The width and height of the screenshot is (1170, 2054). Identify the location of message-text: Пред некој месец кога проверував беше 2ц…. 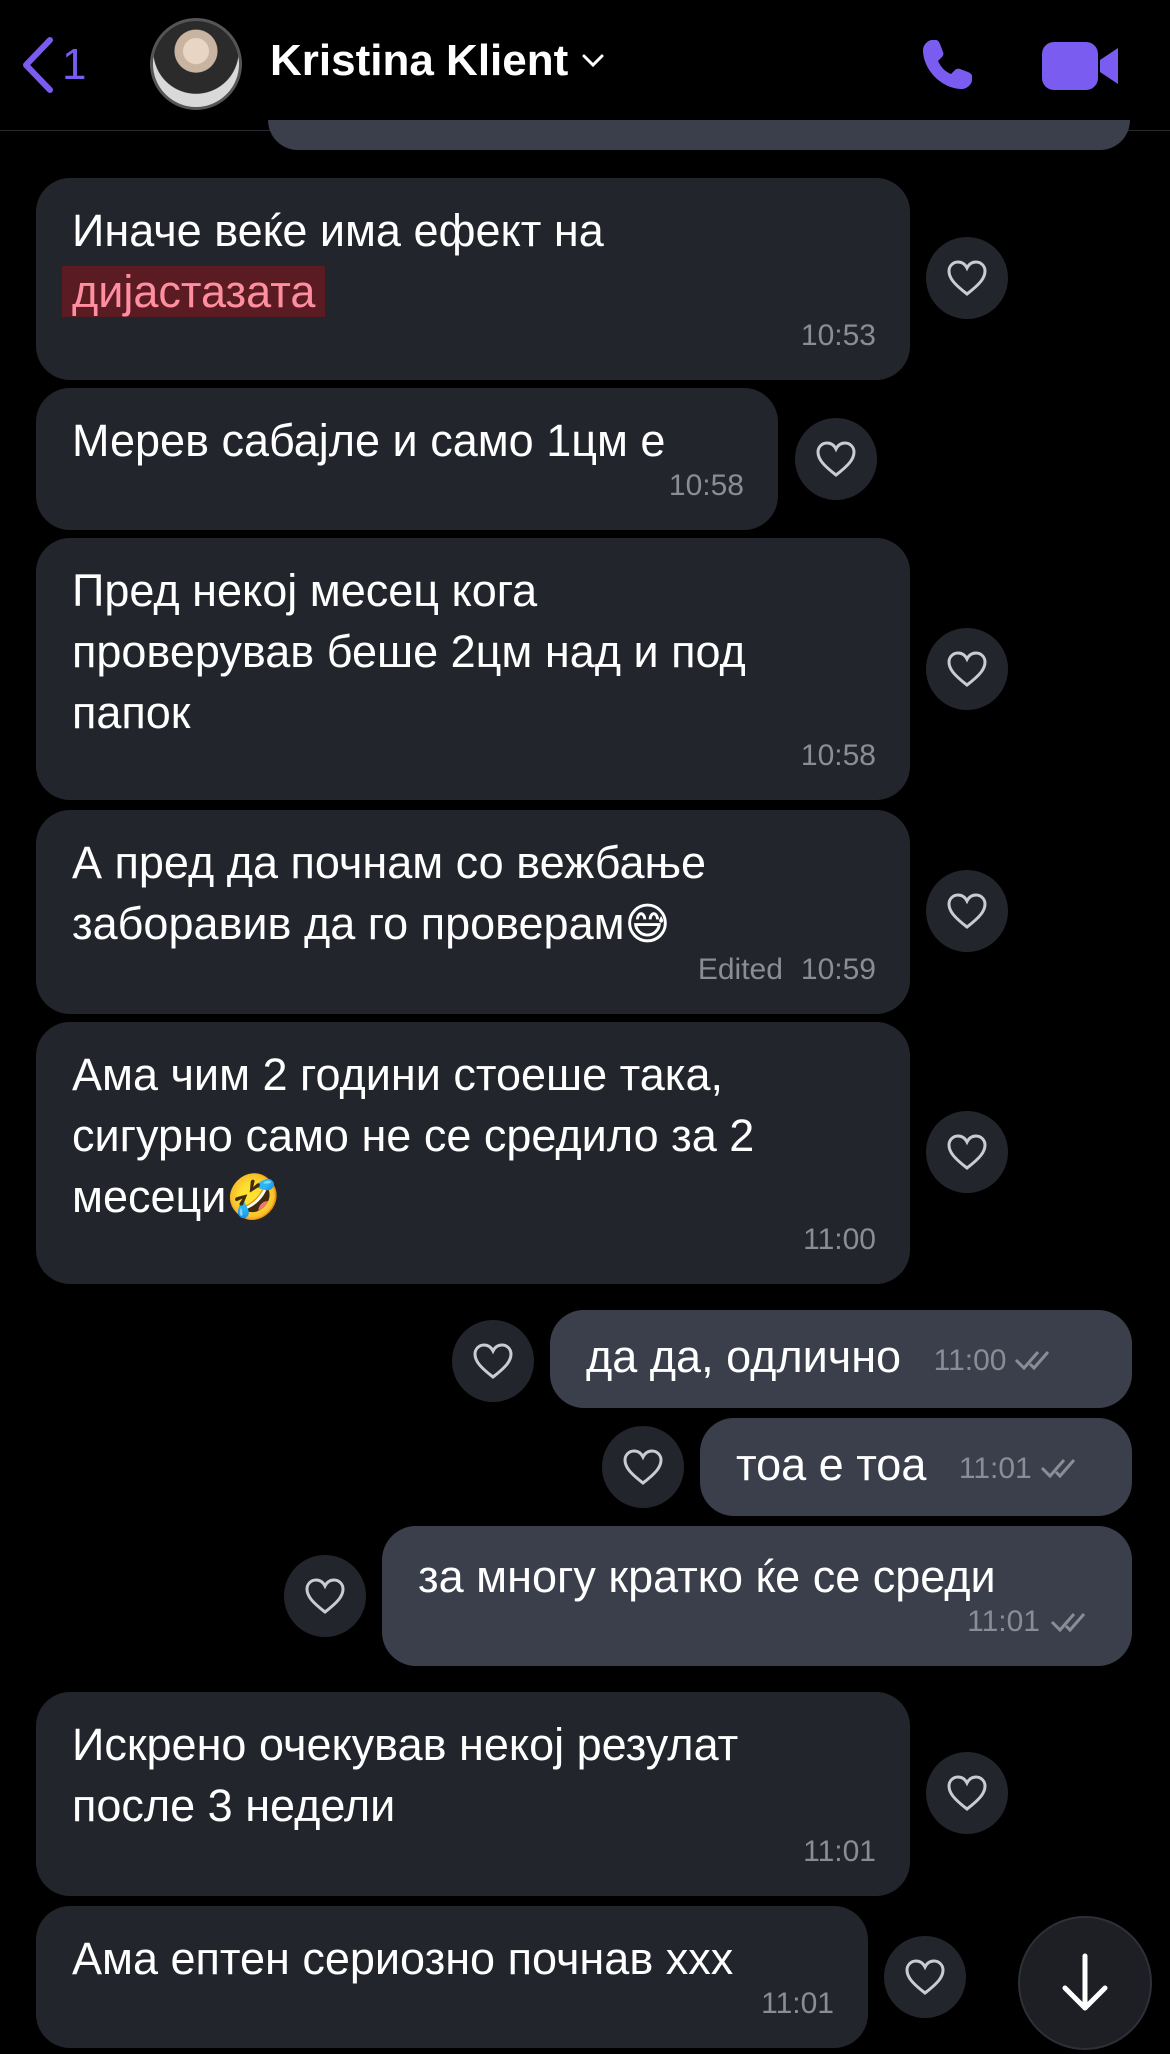
(409, 651).